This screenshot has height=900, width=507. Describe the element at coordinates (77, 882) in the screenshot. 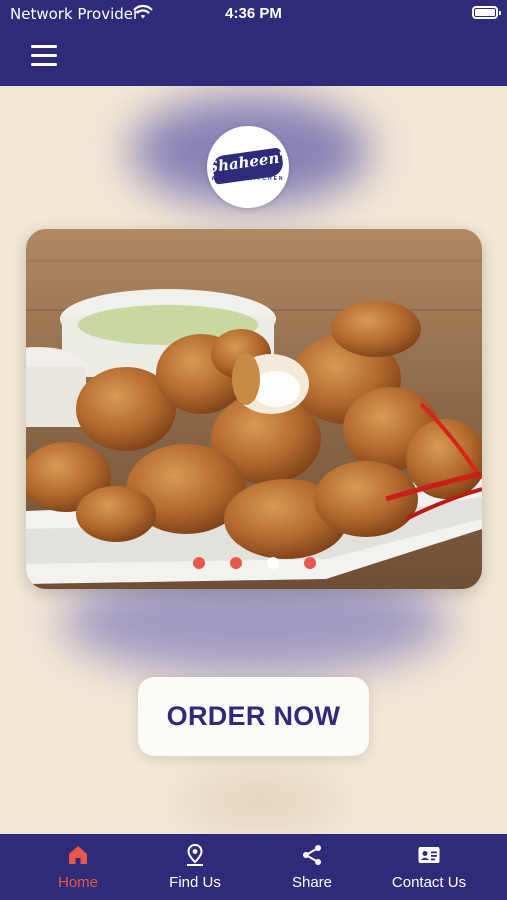

I see `tab-label: Home` at that location.